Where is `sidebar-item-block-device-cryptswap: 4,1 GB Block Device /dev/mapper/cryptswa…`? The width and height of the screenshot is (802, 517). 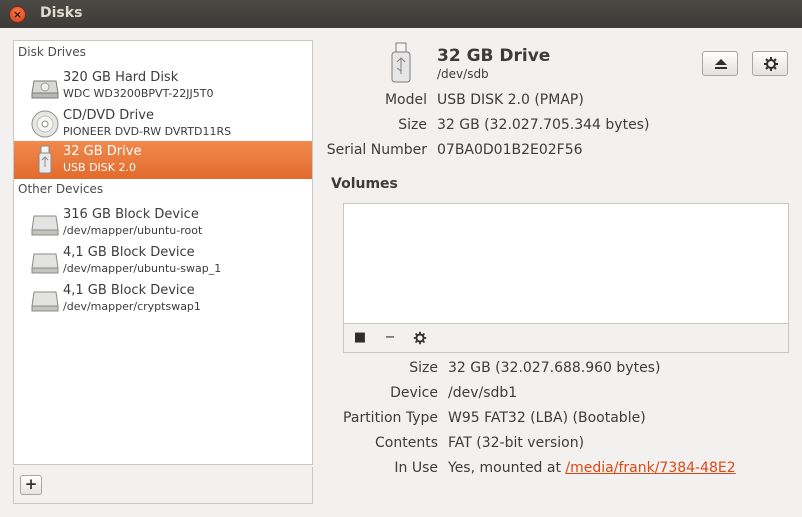
sidebar-item-block-device-cryptswap: 4,1 GB Block Device /dev/mapper/cryptswa… is located at coordinates (163, 299).